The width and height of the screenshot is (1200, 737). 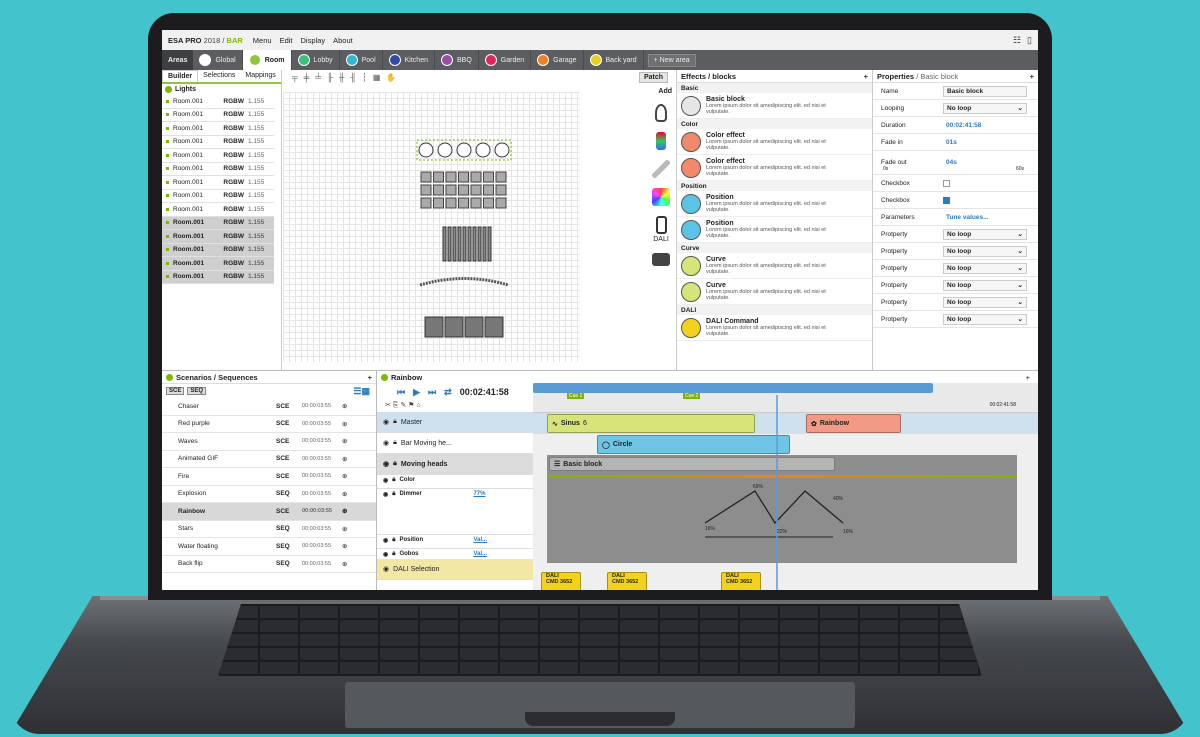 What do you see at coordinates (776, 486) in the screenshot?
I see `dimmer-curve` at bounding box center [776, 486].